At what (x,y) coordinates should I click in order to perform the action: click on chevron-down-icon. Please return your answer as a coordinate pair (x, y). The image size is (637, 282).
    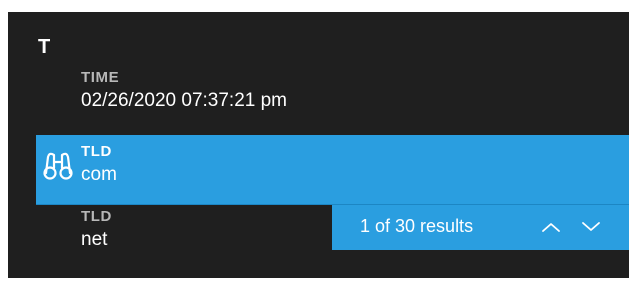
    Looking at the image, I should click on (591, 226).